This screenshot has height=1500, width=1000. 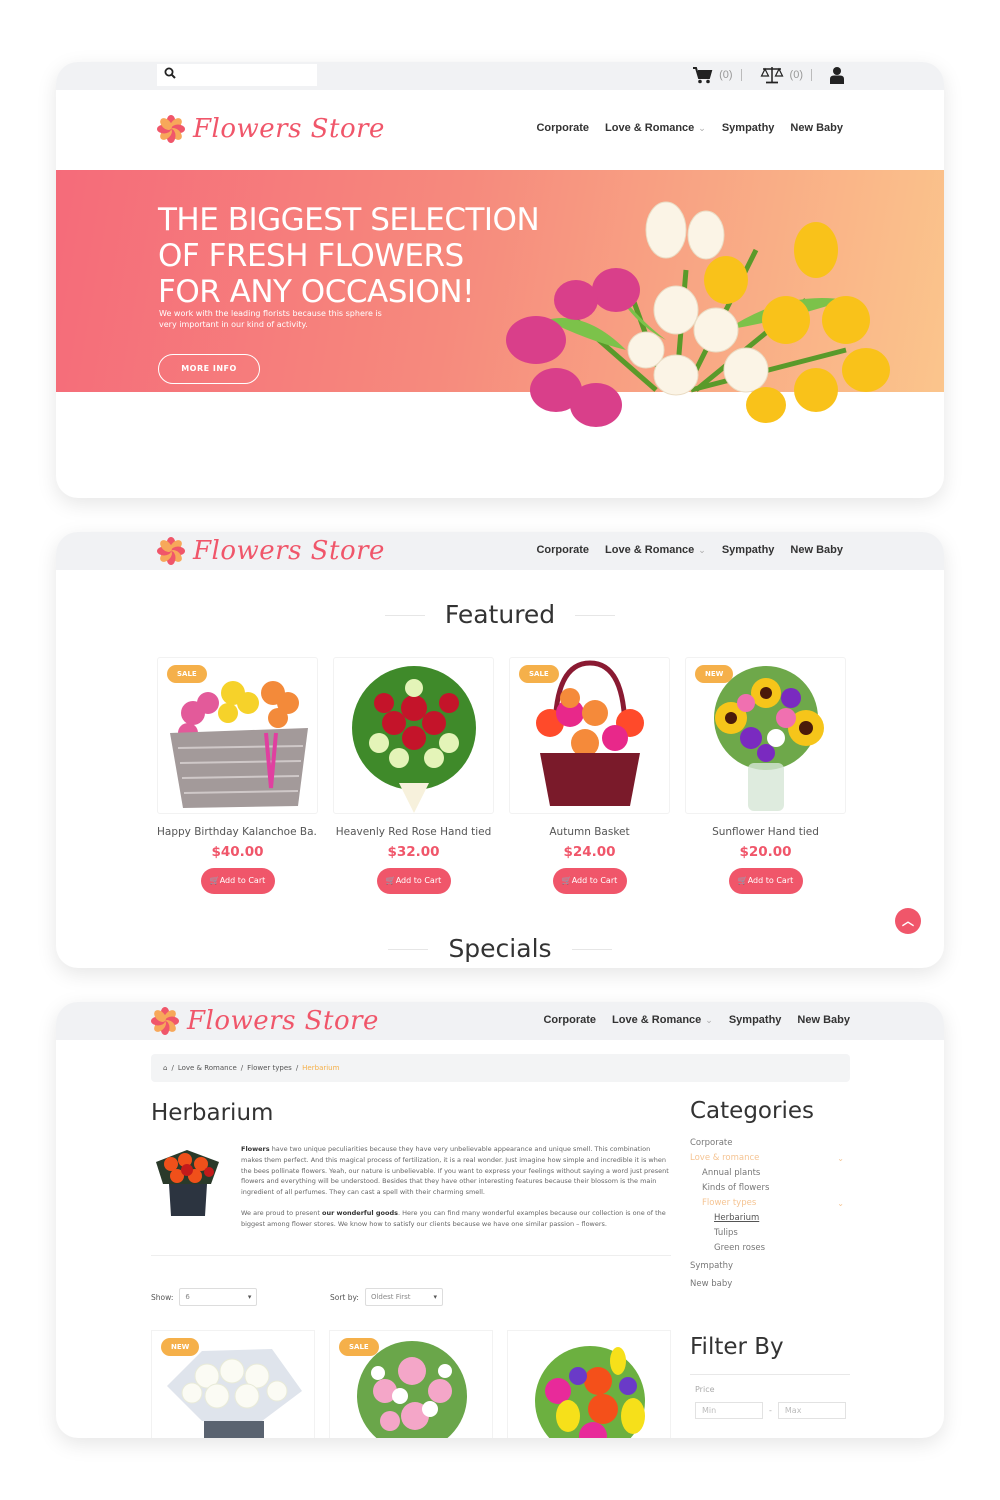 What do you see at coordinates (770, 1173) in the screenshot?
I see `category-annual-plants: Annual plants` at bounding box center [770, 1173].